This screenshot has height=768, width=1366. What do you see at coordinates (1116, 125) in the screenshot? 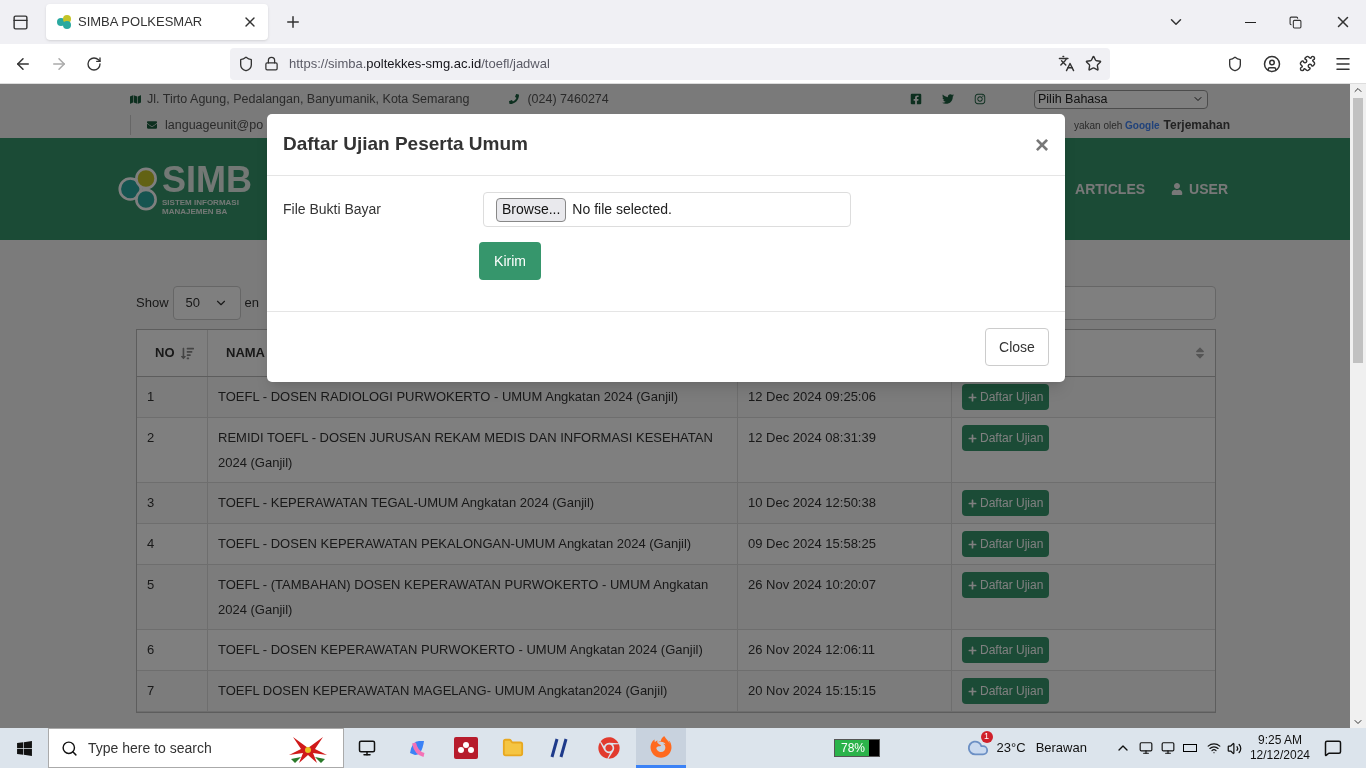
I see `translate-credit: yakan oleh Google` at bounding box center [1116, 125].